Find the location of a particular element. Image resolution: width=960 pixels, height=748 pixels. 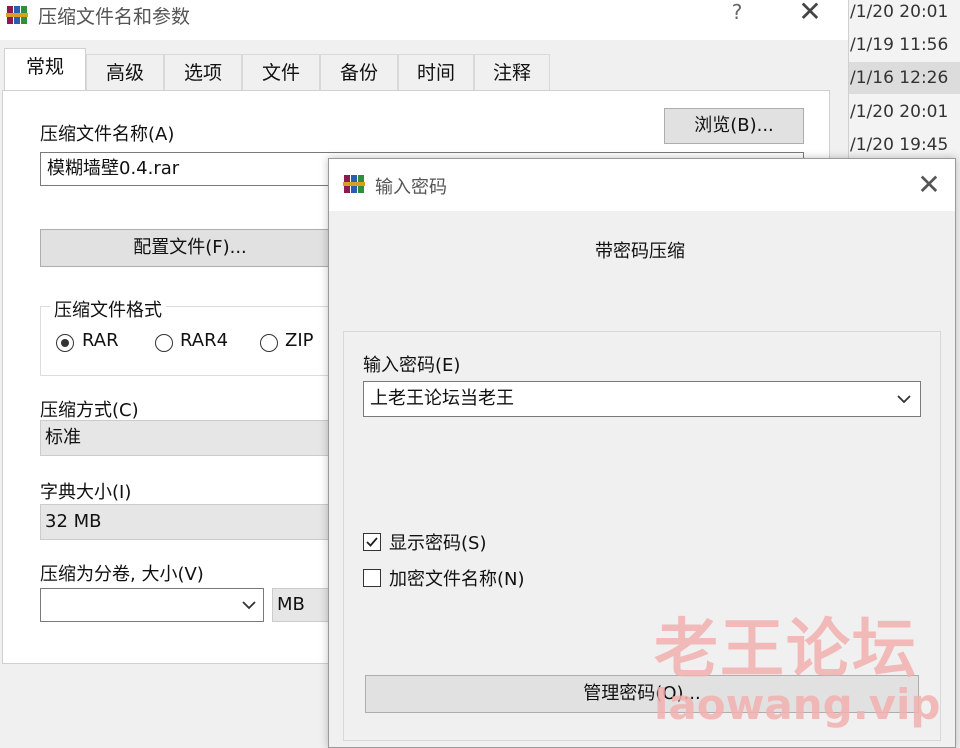

dictionary-size-label: 字典大小(I) is located at coordinates (86, 492).